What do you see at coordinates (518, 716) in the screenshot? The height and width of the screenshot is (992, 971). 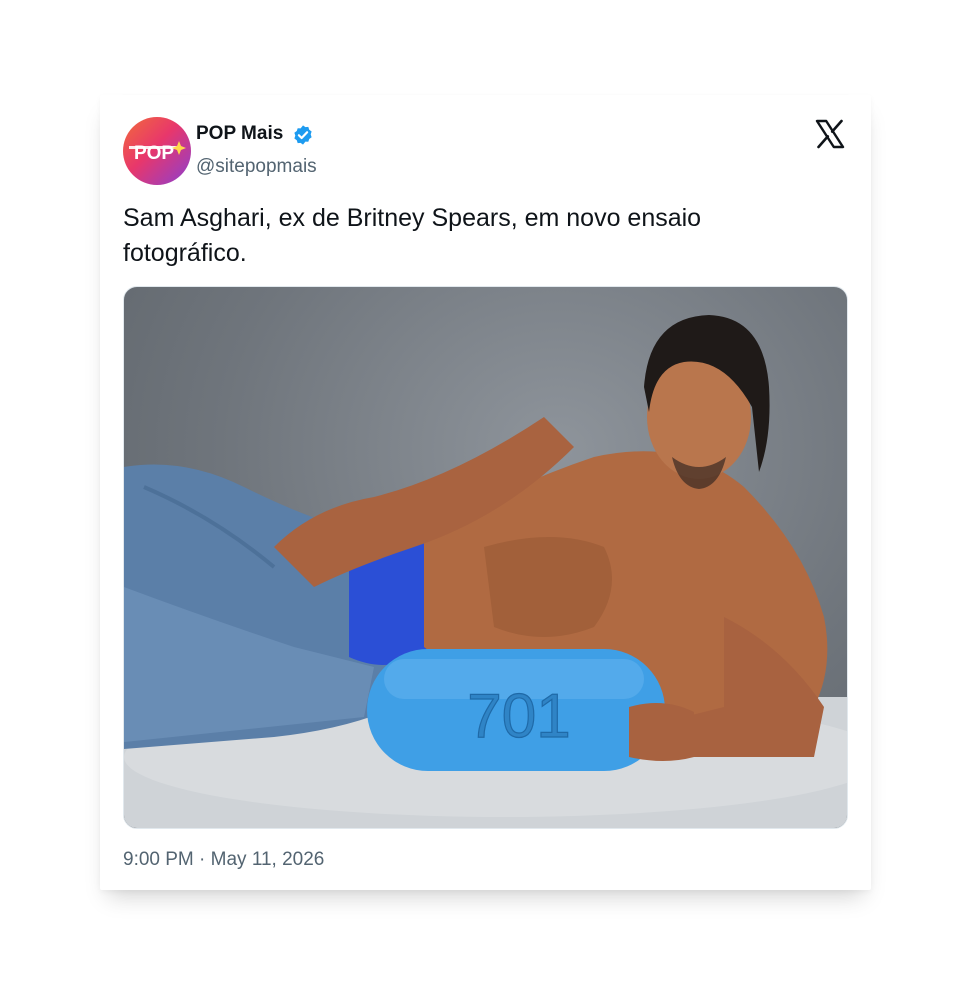 I see `pill-text: 701` at bounding box center [518, 716].